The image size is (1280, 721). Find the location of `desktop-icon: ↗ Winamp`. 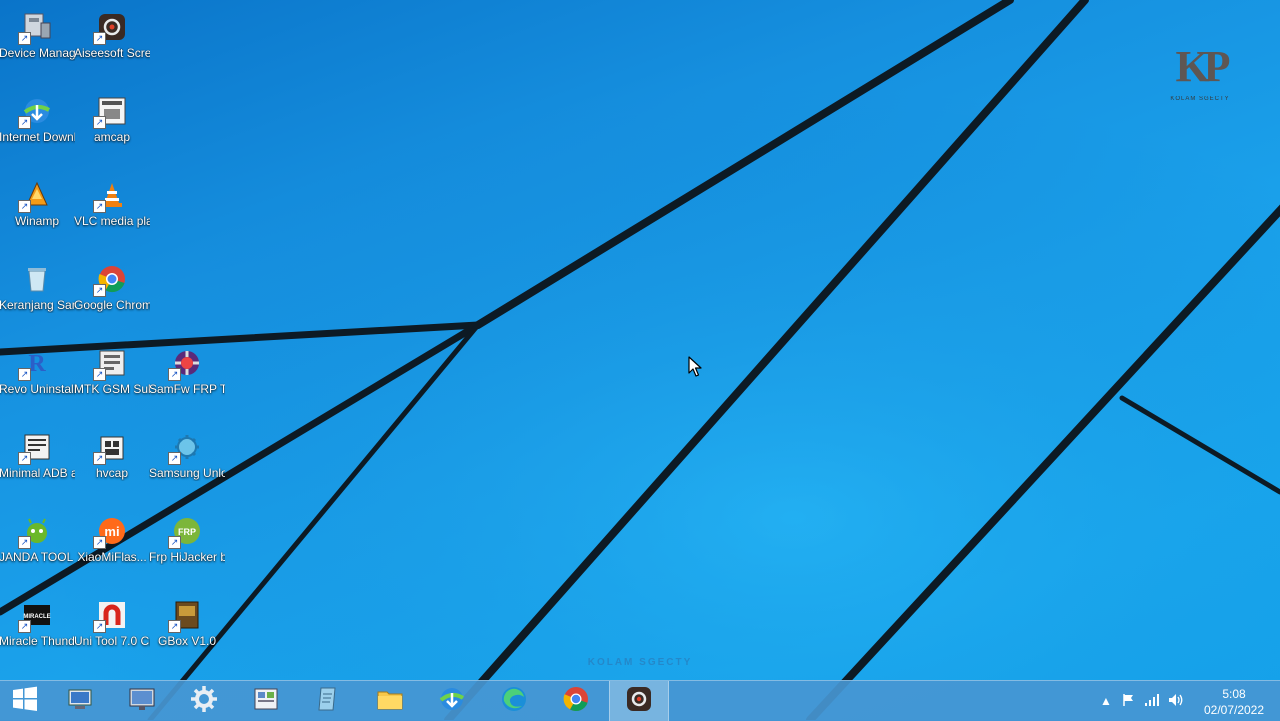

desktop-icon: ↗ Winamp is located at coordinates (37, 203).